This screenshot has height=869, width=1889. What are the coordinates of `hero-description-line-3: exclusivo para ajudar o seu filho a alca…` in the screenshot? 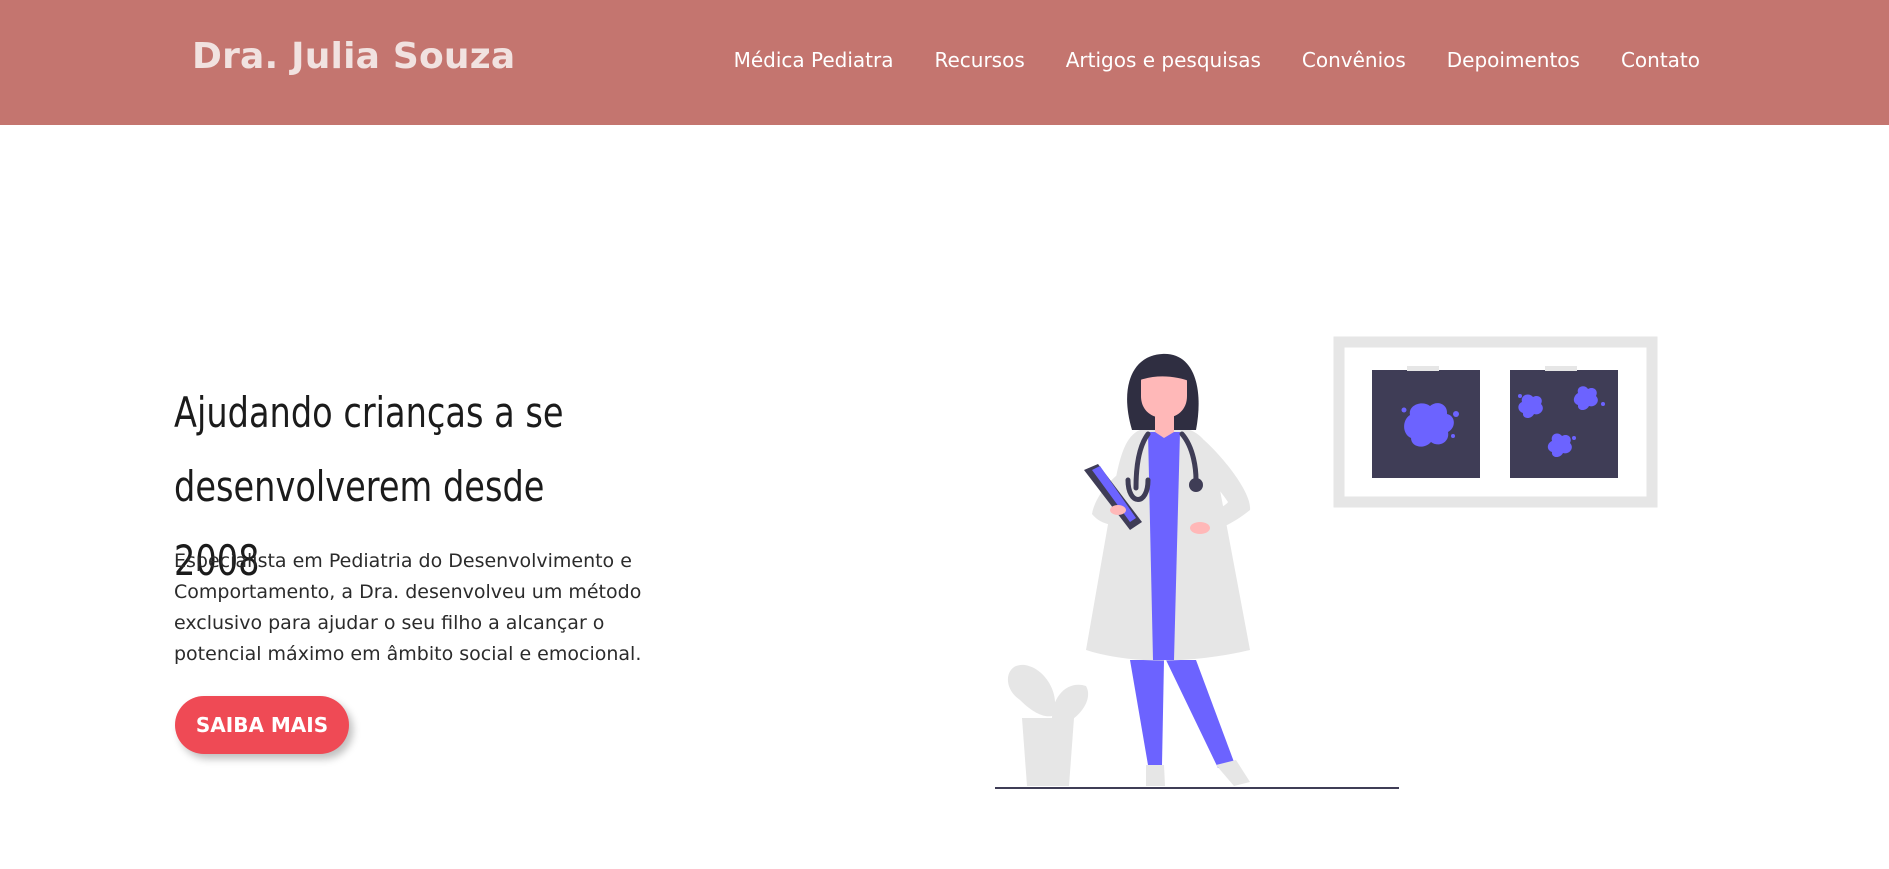 It's located at (389, 623).